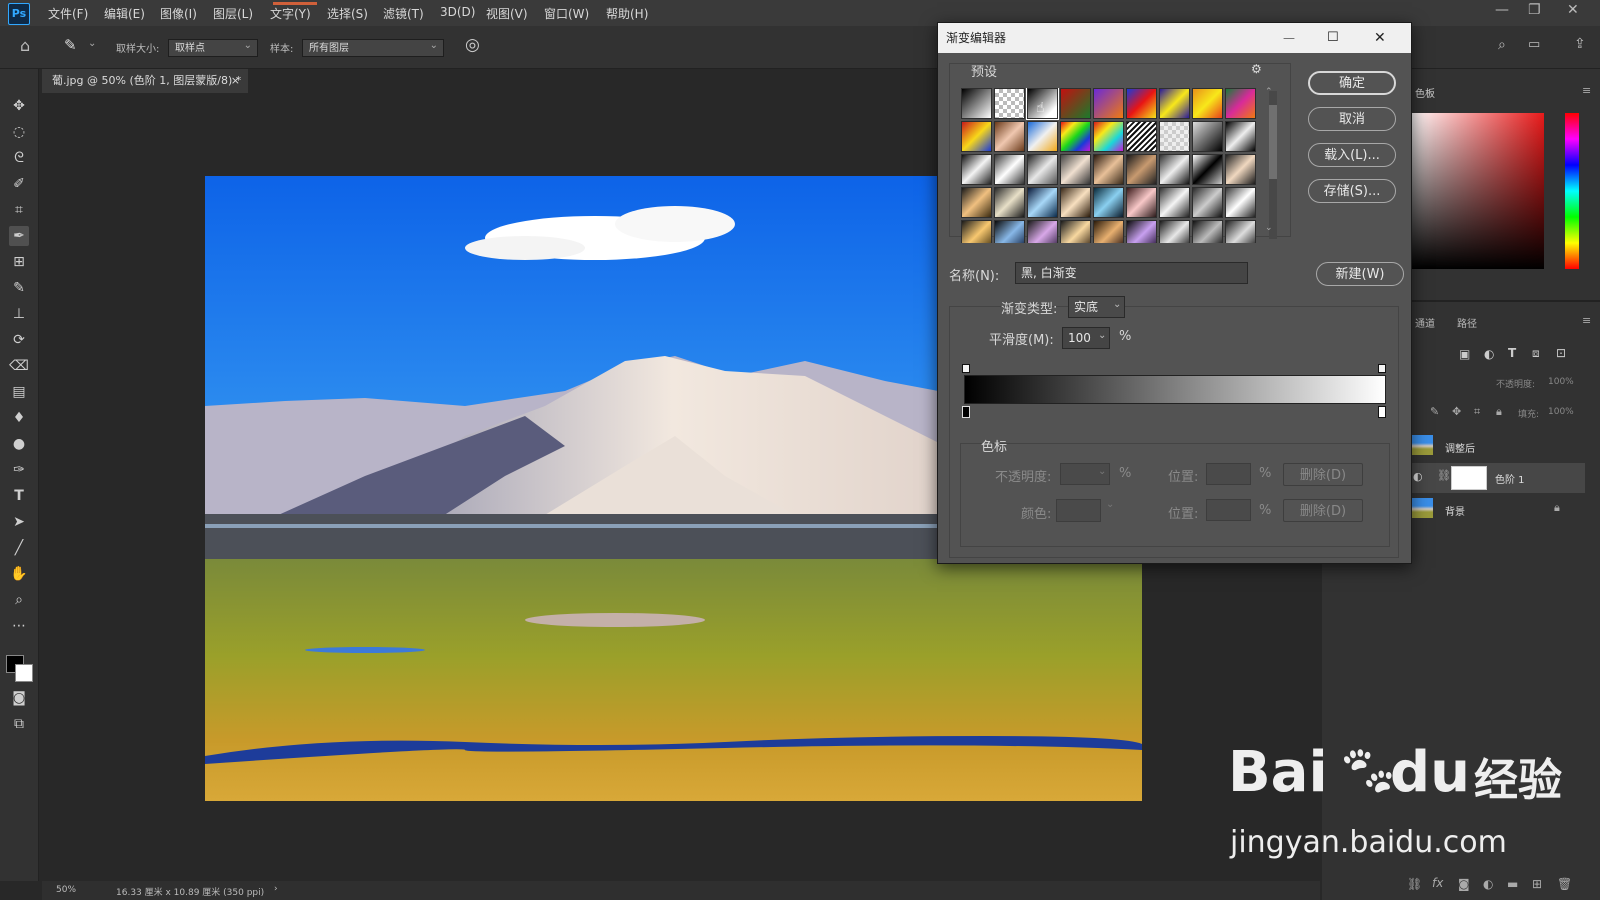  What do you see at coordinates (1352, 119) in the screenshot?
I see `cancel-button: 取消` at bounding box center [1352, 119].